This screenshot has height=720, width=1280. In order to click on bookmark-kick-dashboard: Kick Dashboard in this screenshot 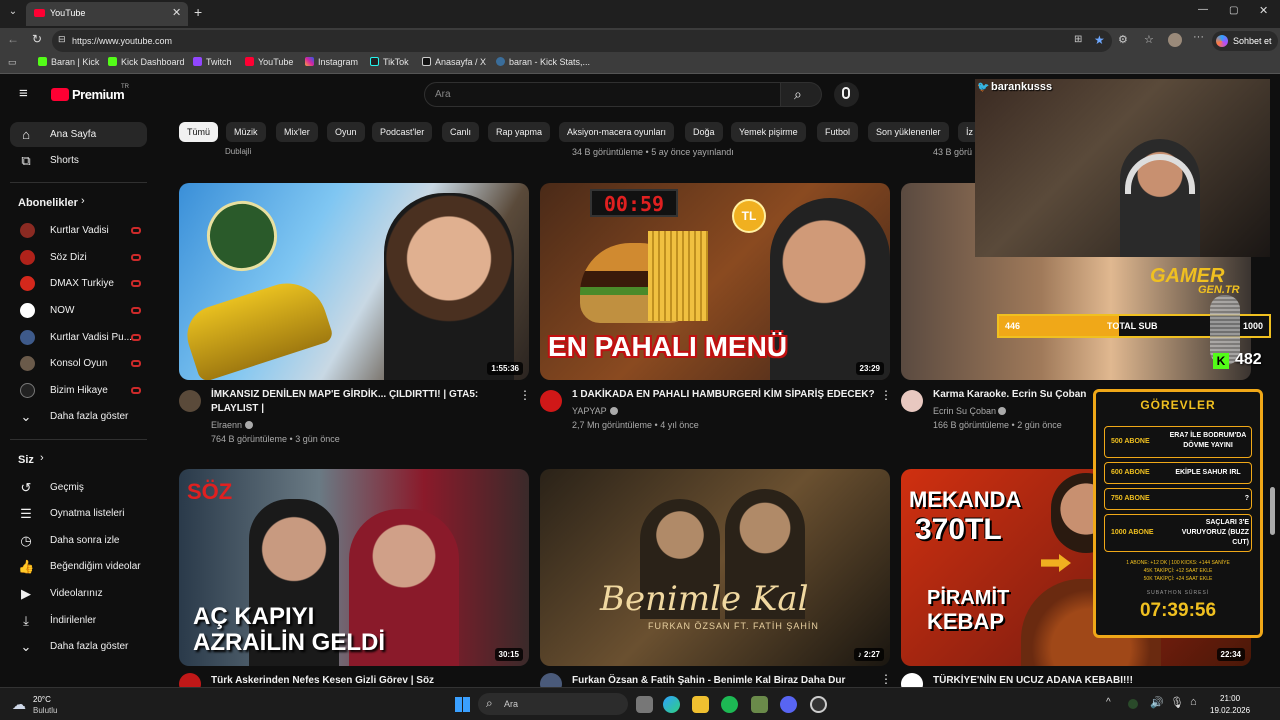, I will do `click(146, 62)`.